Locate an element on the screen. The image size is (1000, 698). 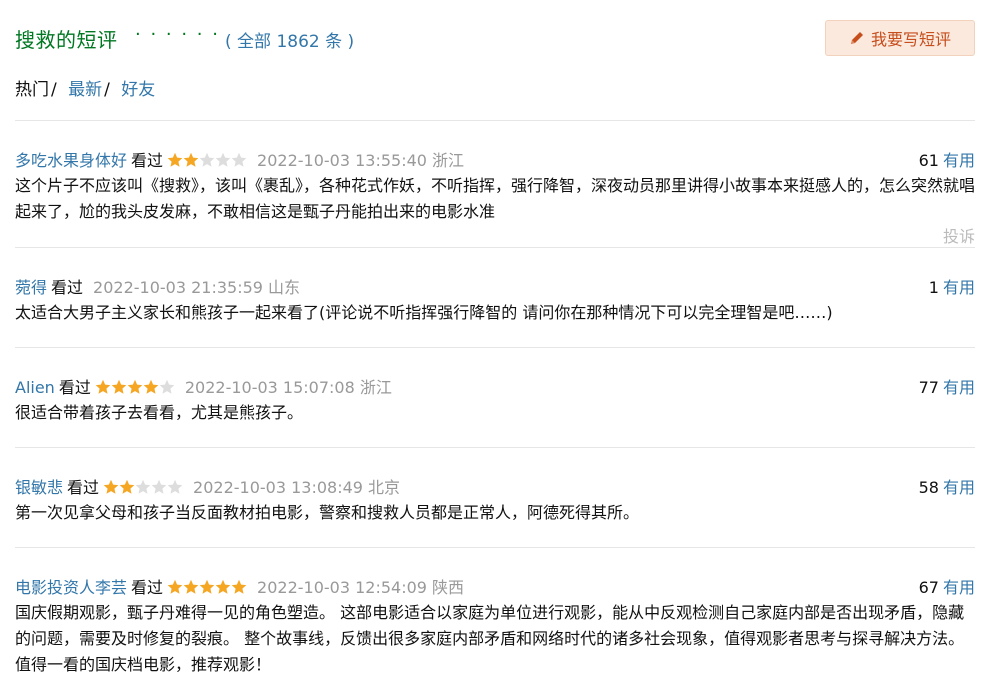
report-link: 投诉 is located at coordinates (959, 235).